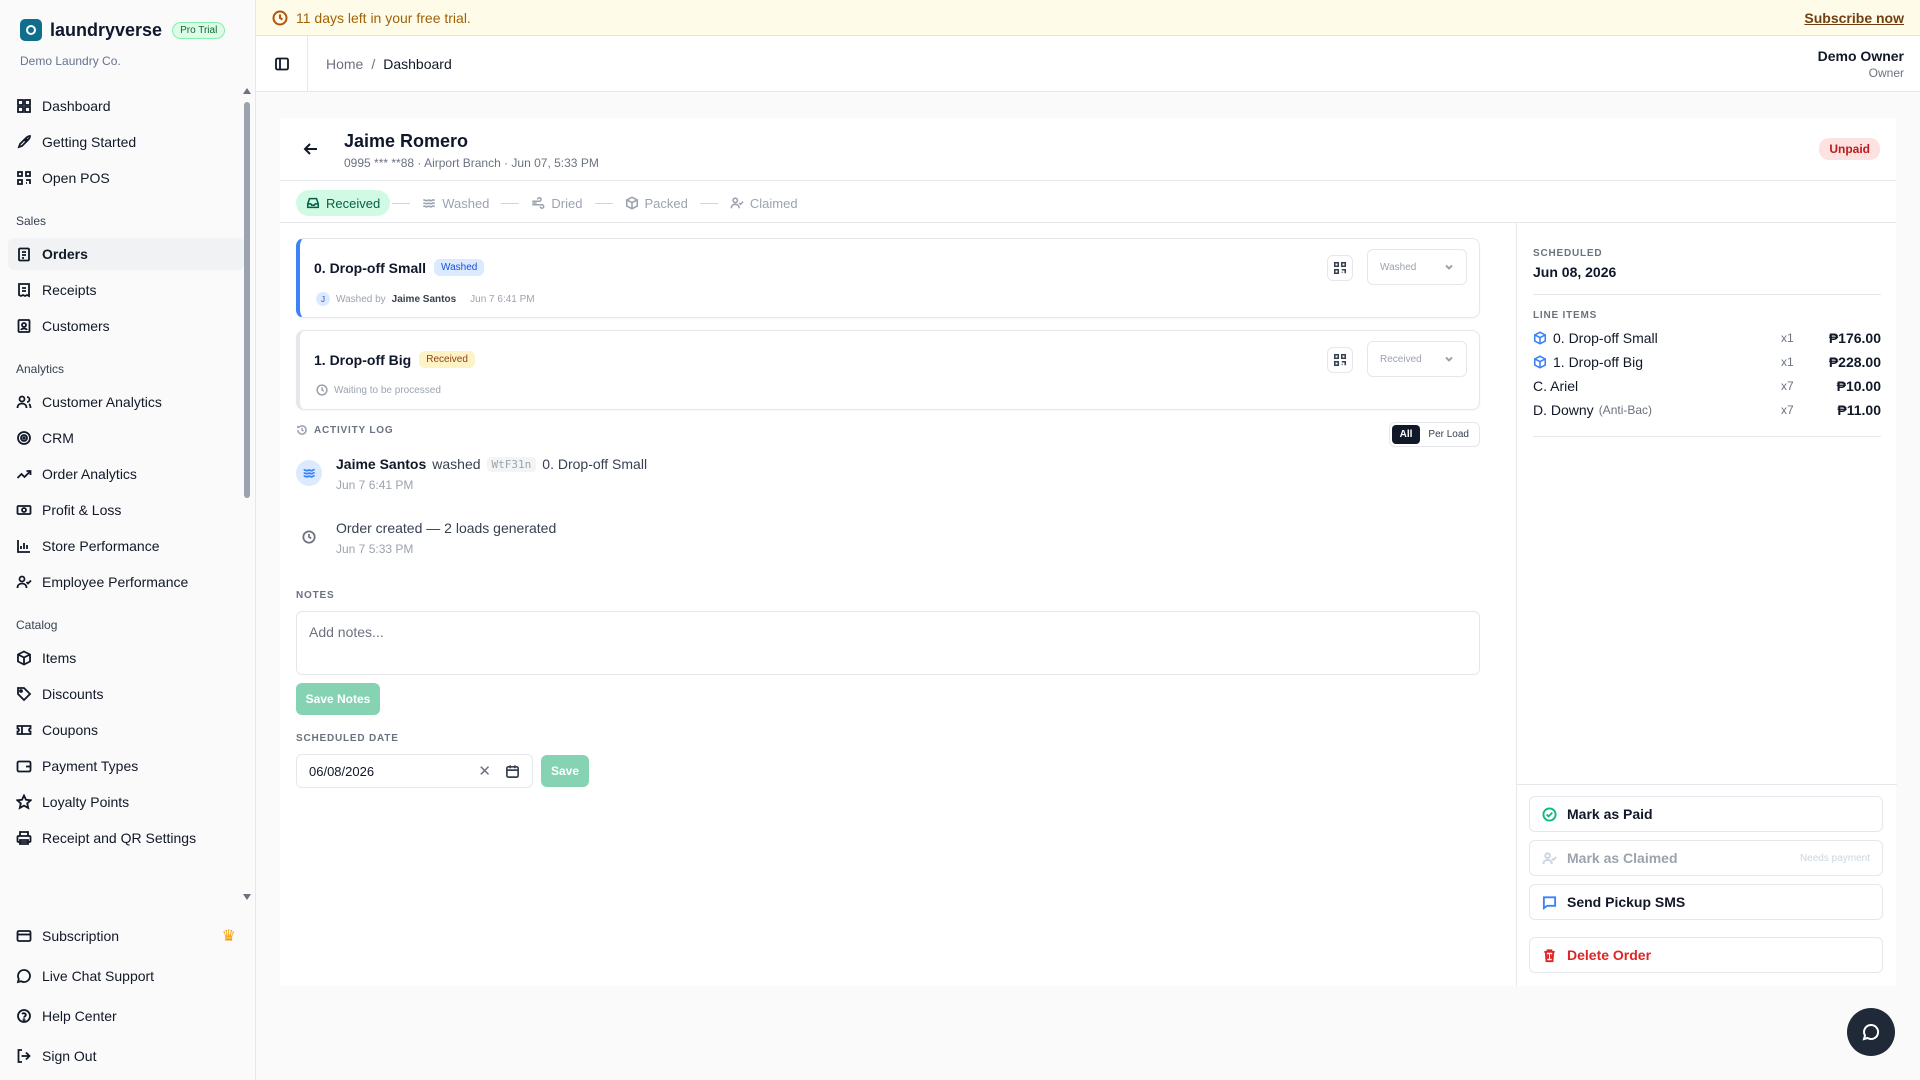 The width and height of the screenshot is (1920, 1080). What do you see at coordinates (23, 546) in the screenshot?
I see `bar-chart-icon` at bounding box center [23, 546].